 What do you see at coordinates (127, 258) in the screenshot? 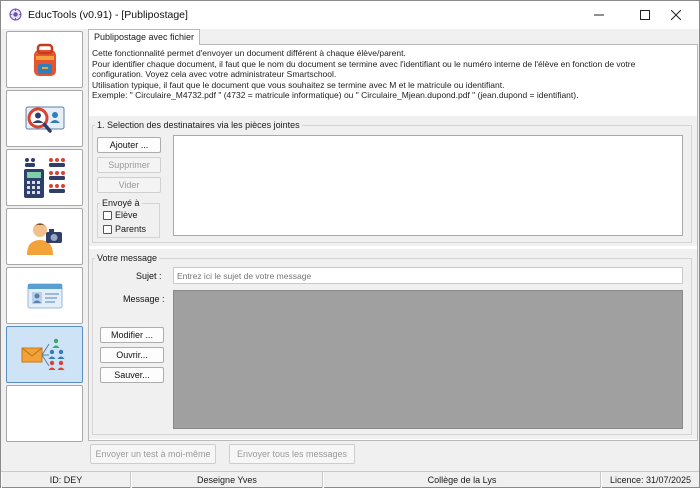
I see `message-group-title: Votre message` at bounding box center [127, 258].